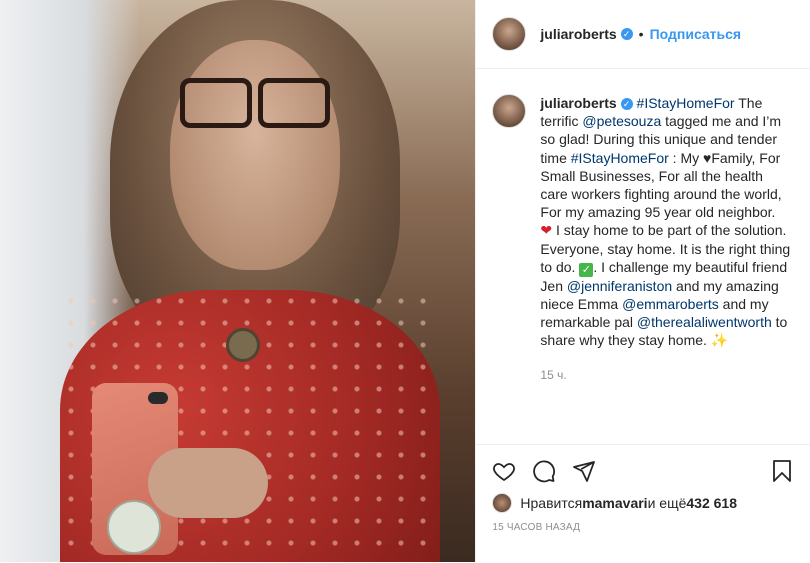 This screenshot has width=810, height=563. Describe the element at coordinates (619, 286) in the screenshot. I see `mention-link: @jenniferaniston` at that location.